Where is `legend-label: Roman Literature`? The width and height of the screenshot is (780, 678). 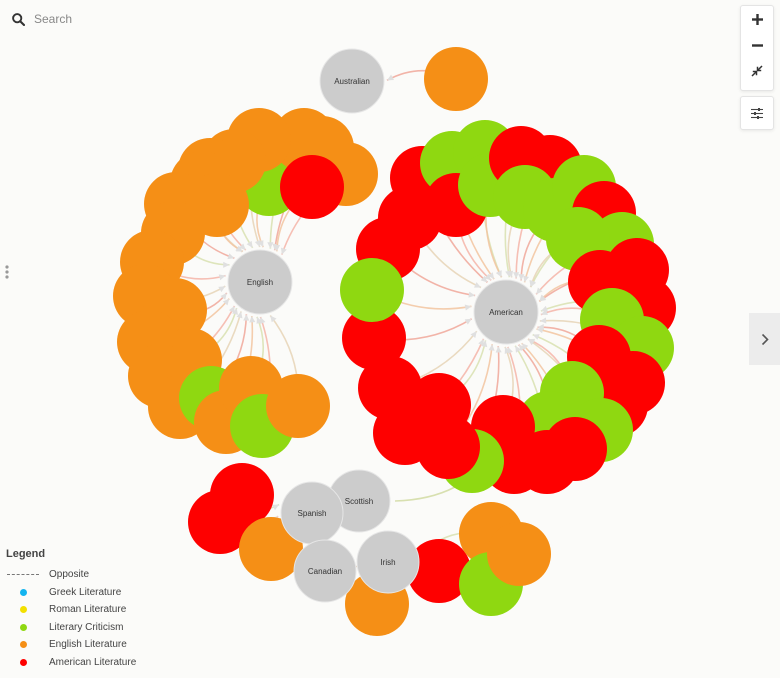
legend-label: Roman Literature is located at coordinates (88, 610).